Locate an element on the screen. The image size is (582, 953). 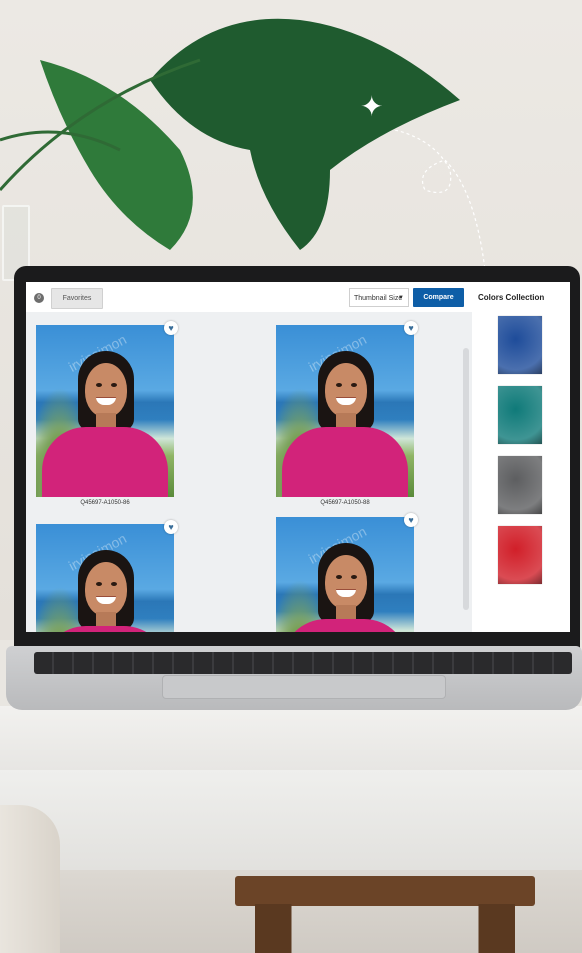
thumbnail-size-select: Thumbnail Size ▼ is located at coordinates (379, 297).